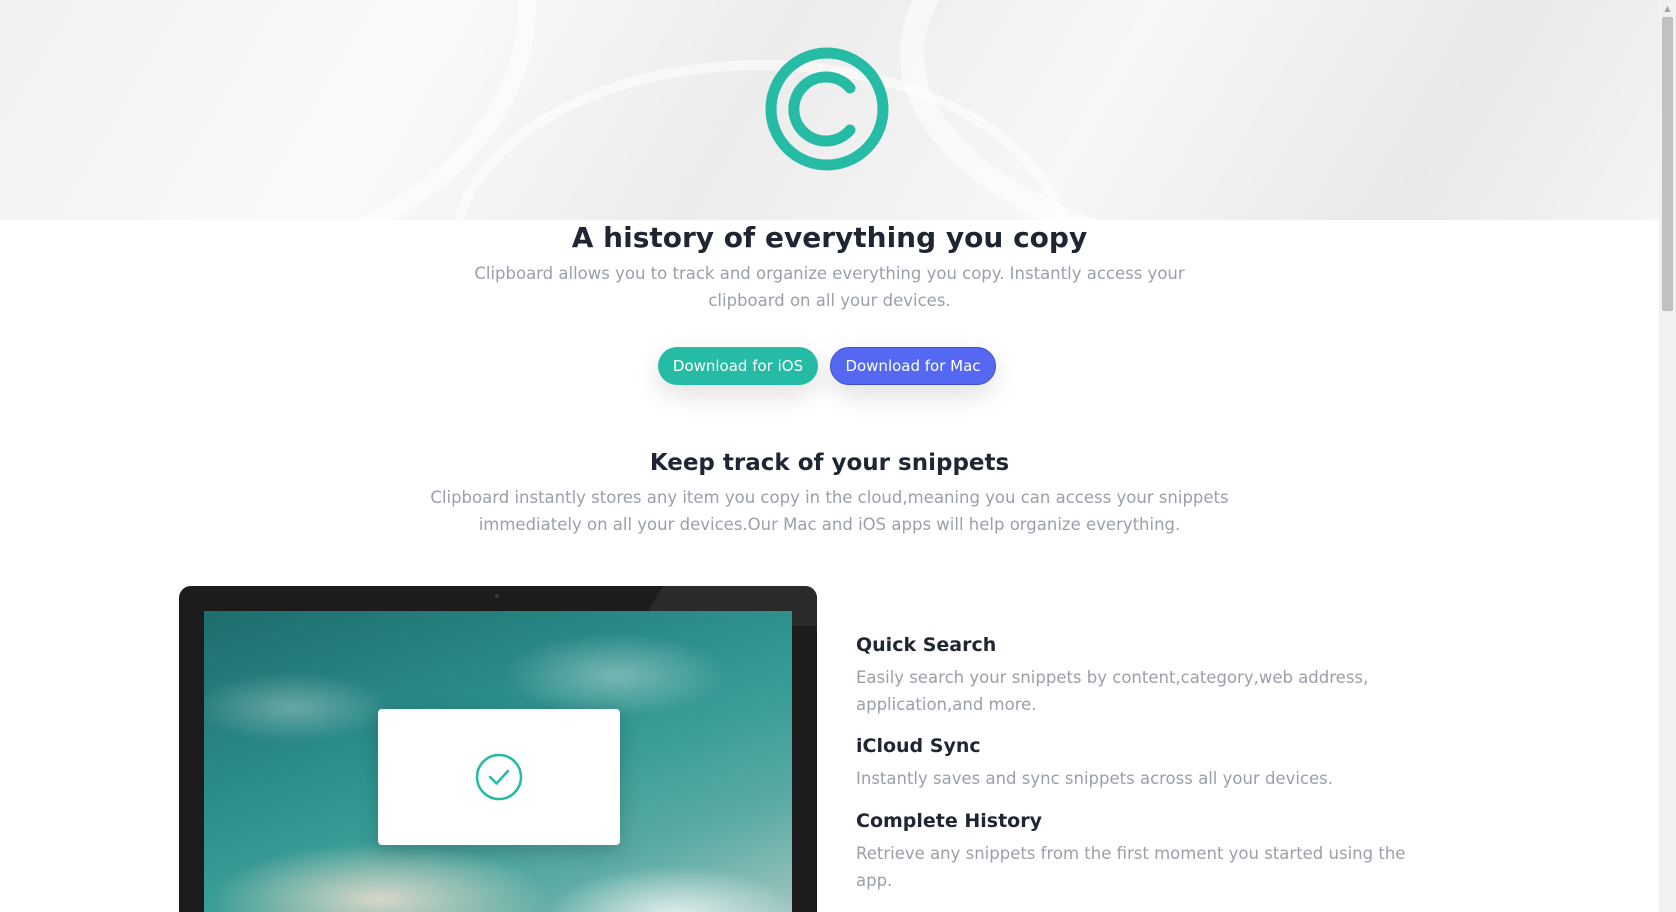 The image size is (1676, 912). I want to click on feature-title-quick-search: Quick Search, so click(926, 645).